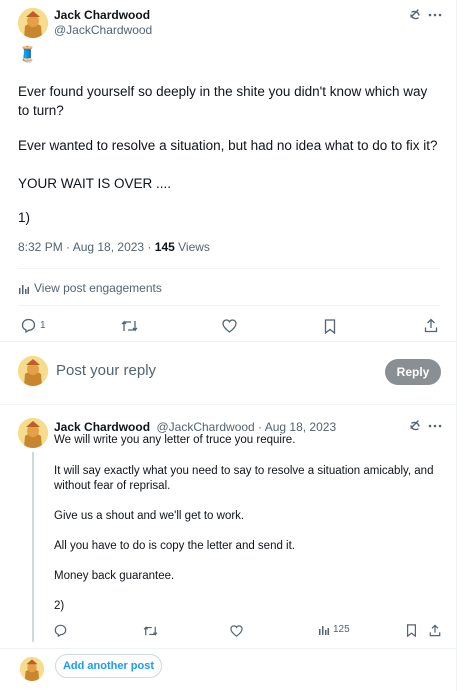 This screenshot has width=466, height=691. Describe the element at coordinates (149, 516) in the screenshot. I see `thread-post-text-2: Give us a shout and we'll get to work.` at that location.